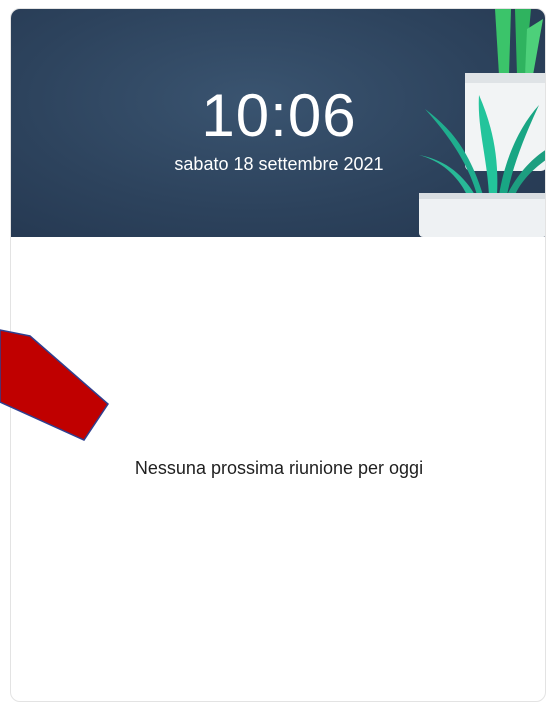  What do you see at coordinates (279, 468) in the screenshot?
I see `no-meetings-message: Nessuna prossima riunione per oggi` at bounding box center [279, 468].